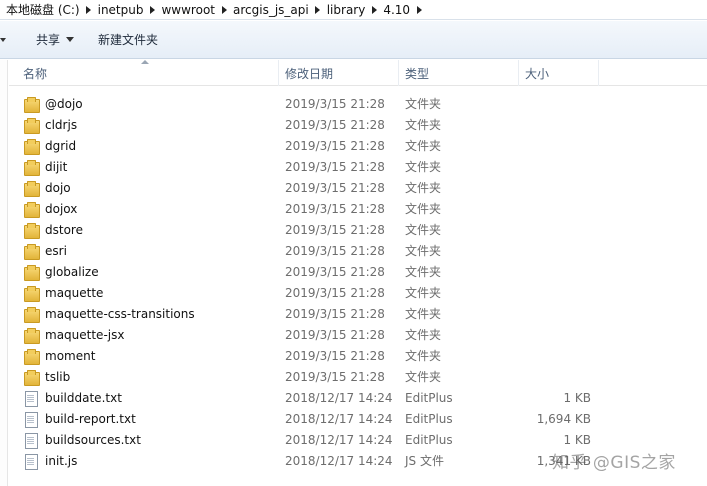  I want to click on share-button: 共享, so click(55, 40).